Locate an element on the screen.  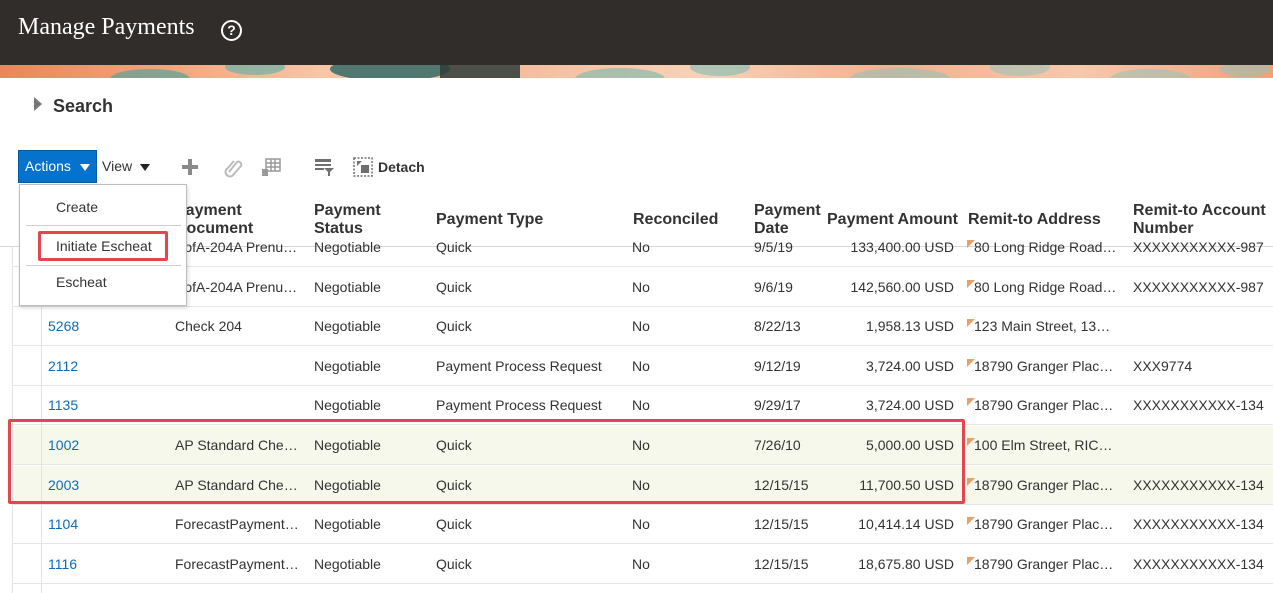
page-title: Manage Payments is located at coordinates (106, 27).